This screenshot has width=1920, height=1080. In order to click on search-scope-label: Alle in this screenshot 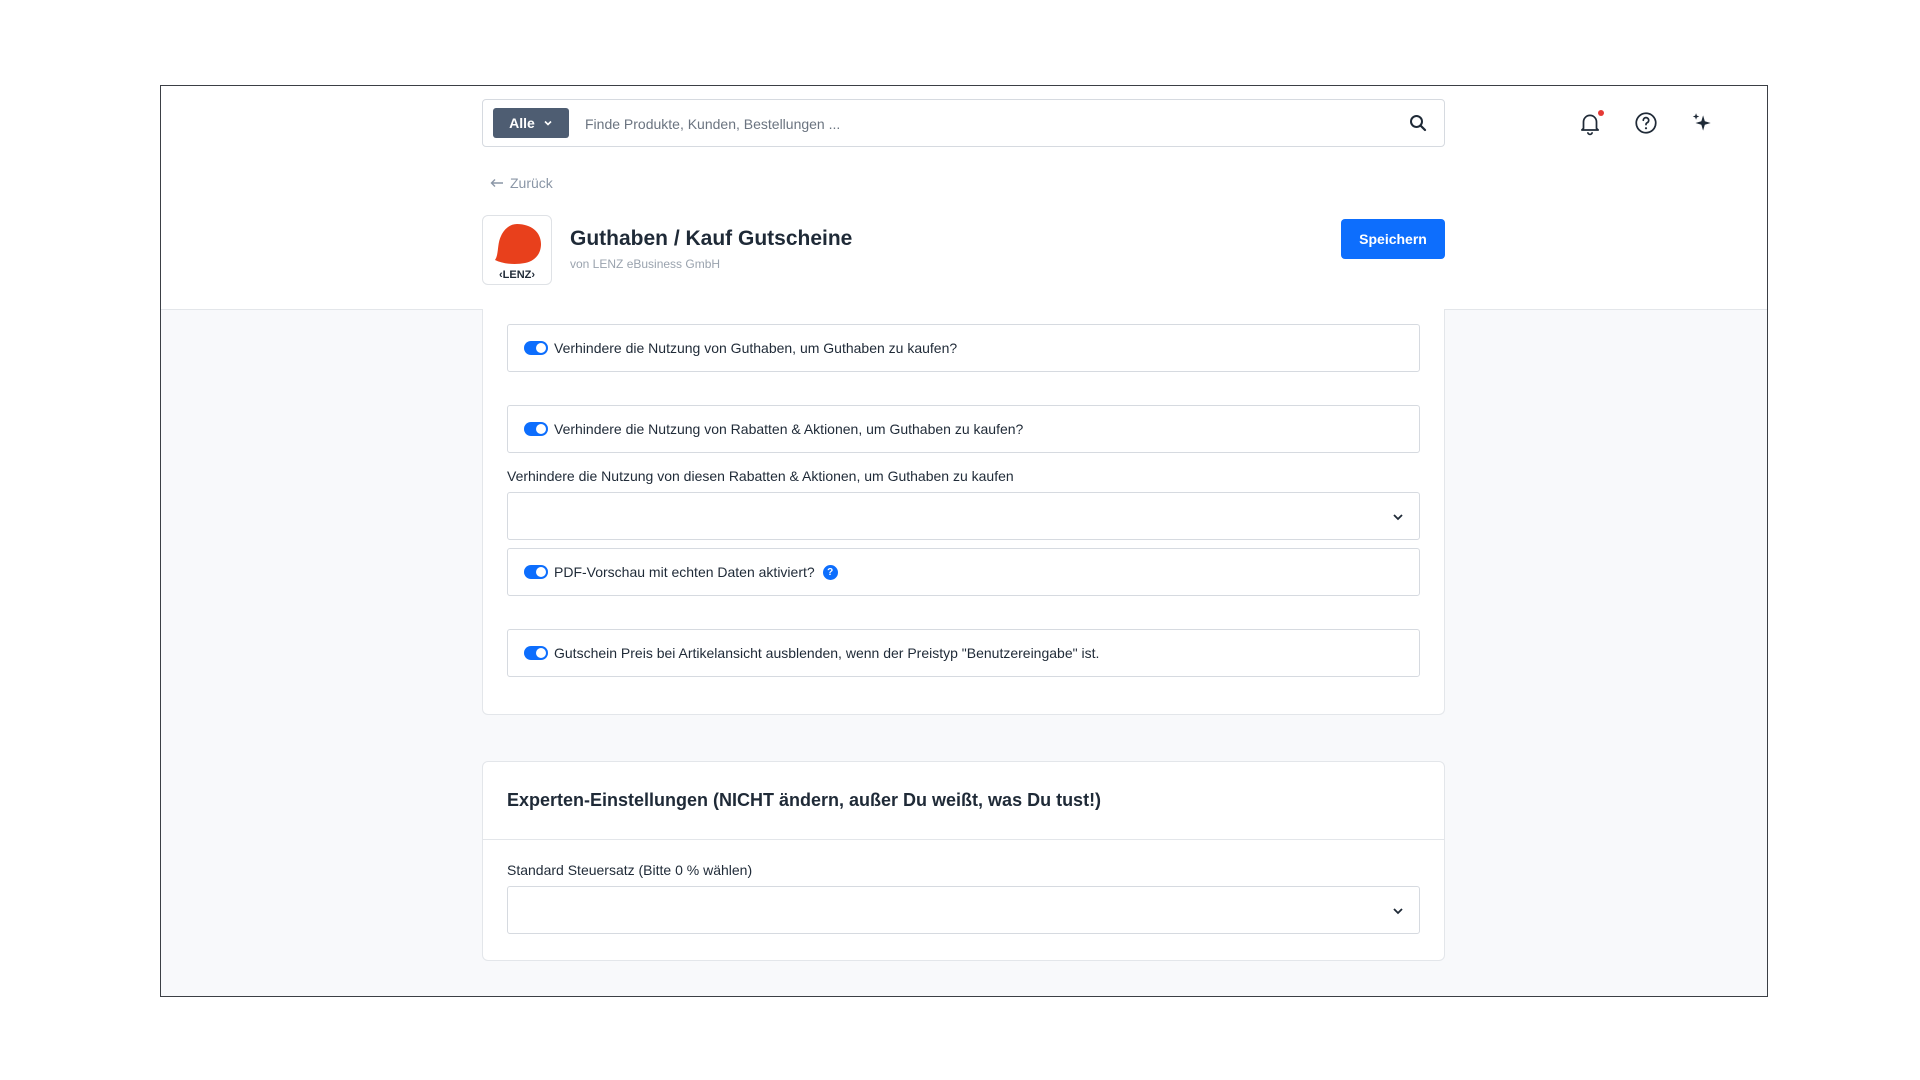, I will do `click(522, 123)`.